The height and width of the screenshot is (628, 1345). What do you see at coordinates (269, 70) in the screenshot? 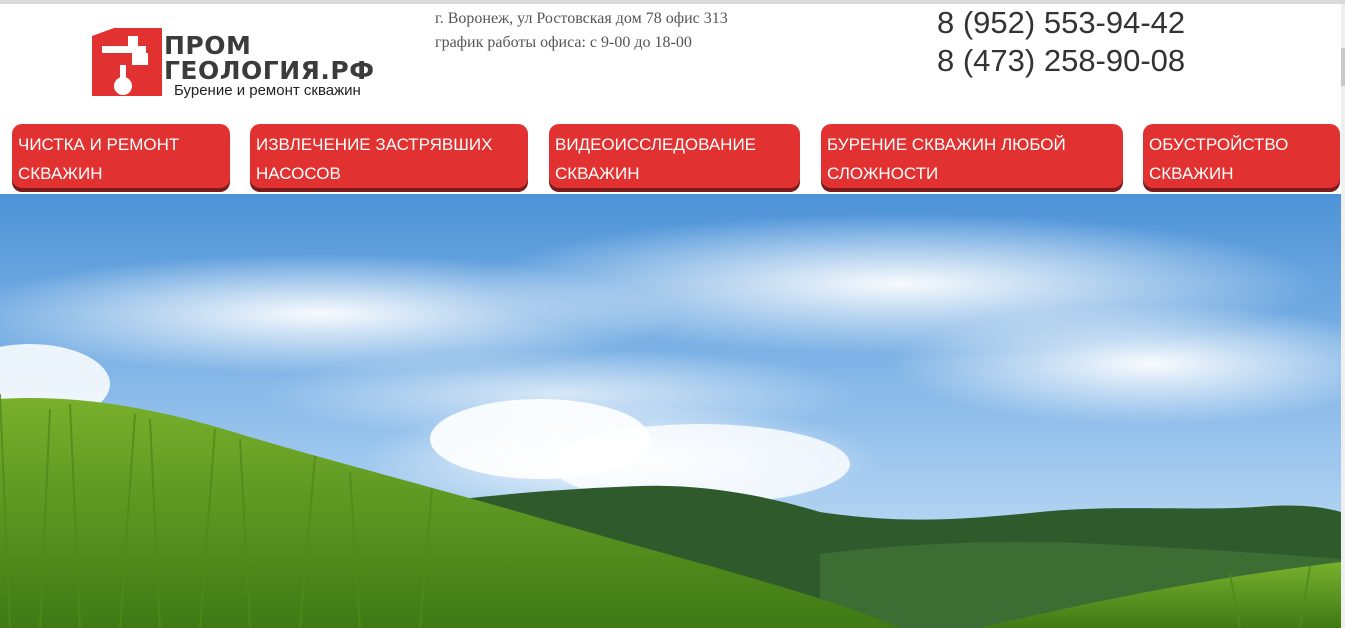
I see `logo-text-geologiya: ГЕОЛОГИЯ.РФ` at bounding box center [269, 70].